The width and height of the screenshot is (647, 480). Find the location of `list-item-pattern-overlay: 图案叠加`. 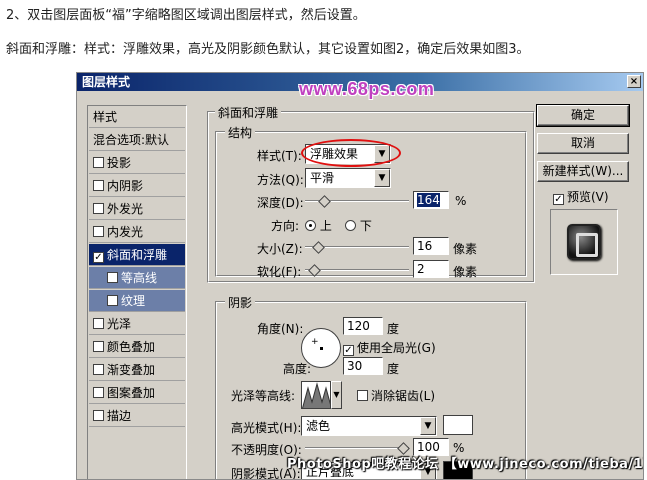

list-item-pattern-overlay: 图案叠加 is located at coordinates (137, 393).